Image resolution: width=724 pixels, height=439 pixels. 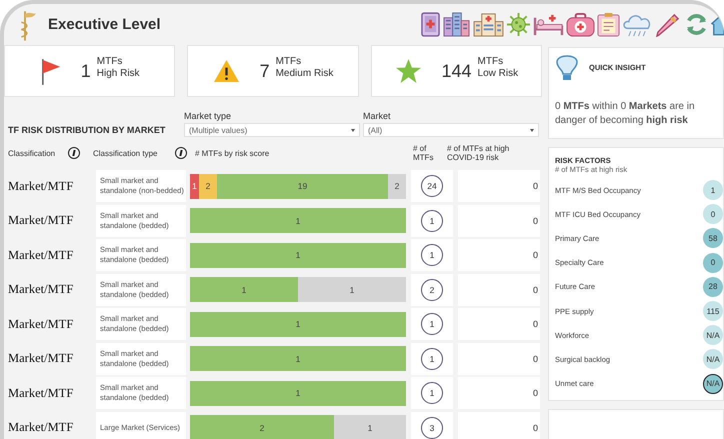 What do you see at coordinates (625, 114) in the screenshot?
I see `insight-text: 0 MTFs within 0 Markets are in danger of becoming high risk` at bounding box center [625, 114].